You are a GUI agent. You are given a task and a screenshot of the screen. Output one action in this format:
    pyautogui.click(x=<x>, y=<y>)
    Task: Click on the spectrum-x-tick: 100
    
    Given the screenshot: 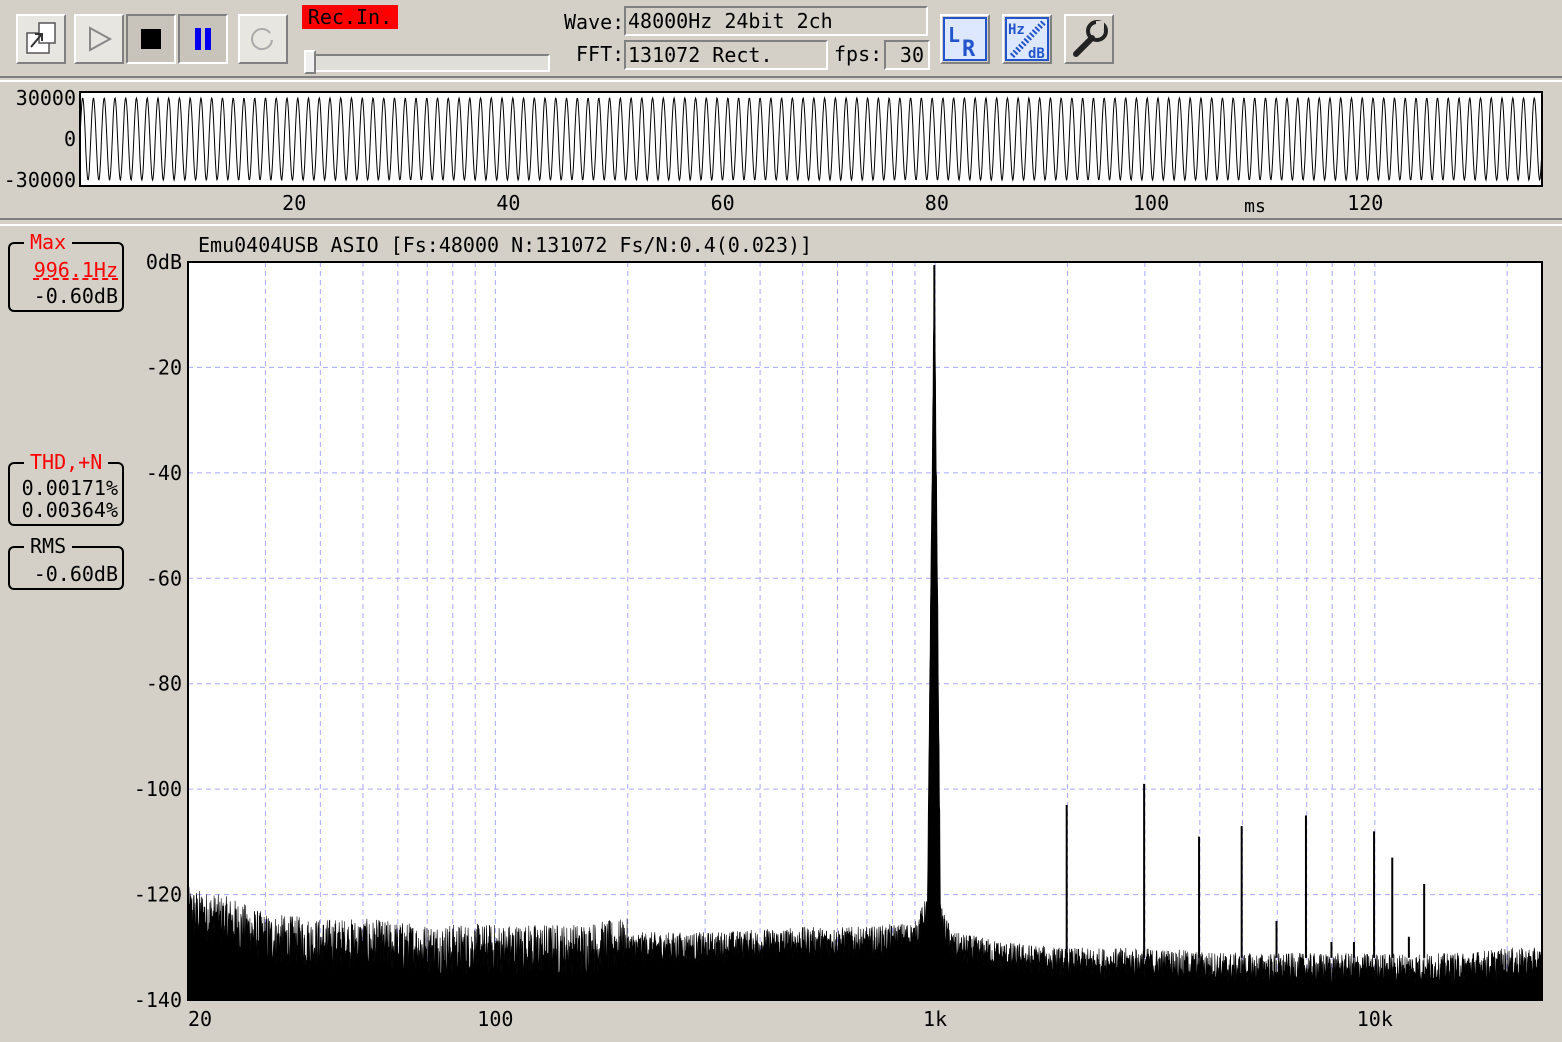 What is the action you would take?
    pyautogui.click(x=495, y=1019)
    